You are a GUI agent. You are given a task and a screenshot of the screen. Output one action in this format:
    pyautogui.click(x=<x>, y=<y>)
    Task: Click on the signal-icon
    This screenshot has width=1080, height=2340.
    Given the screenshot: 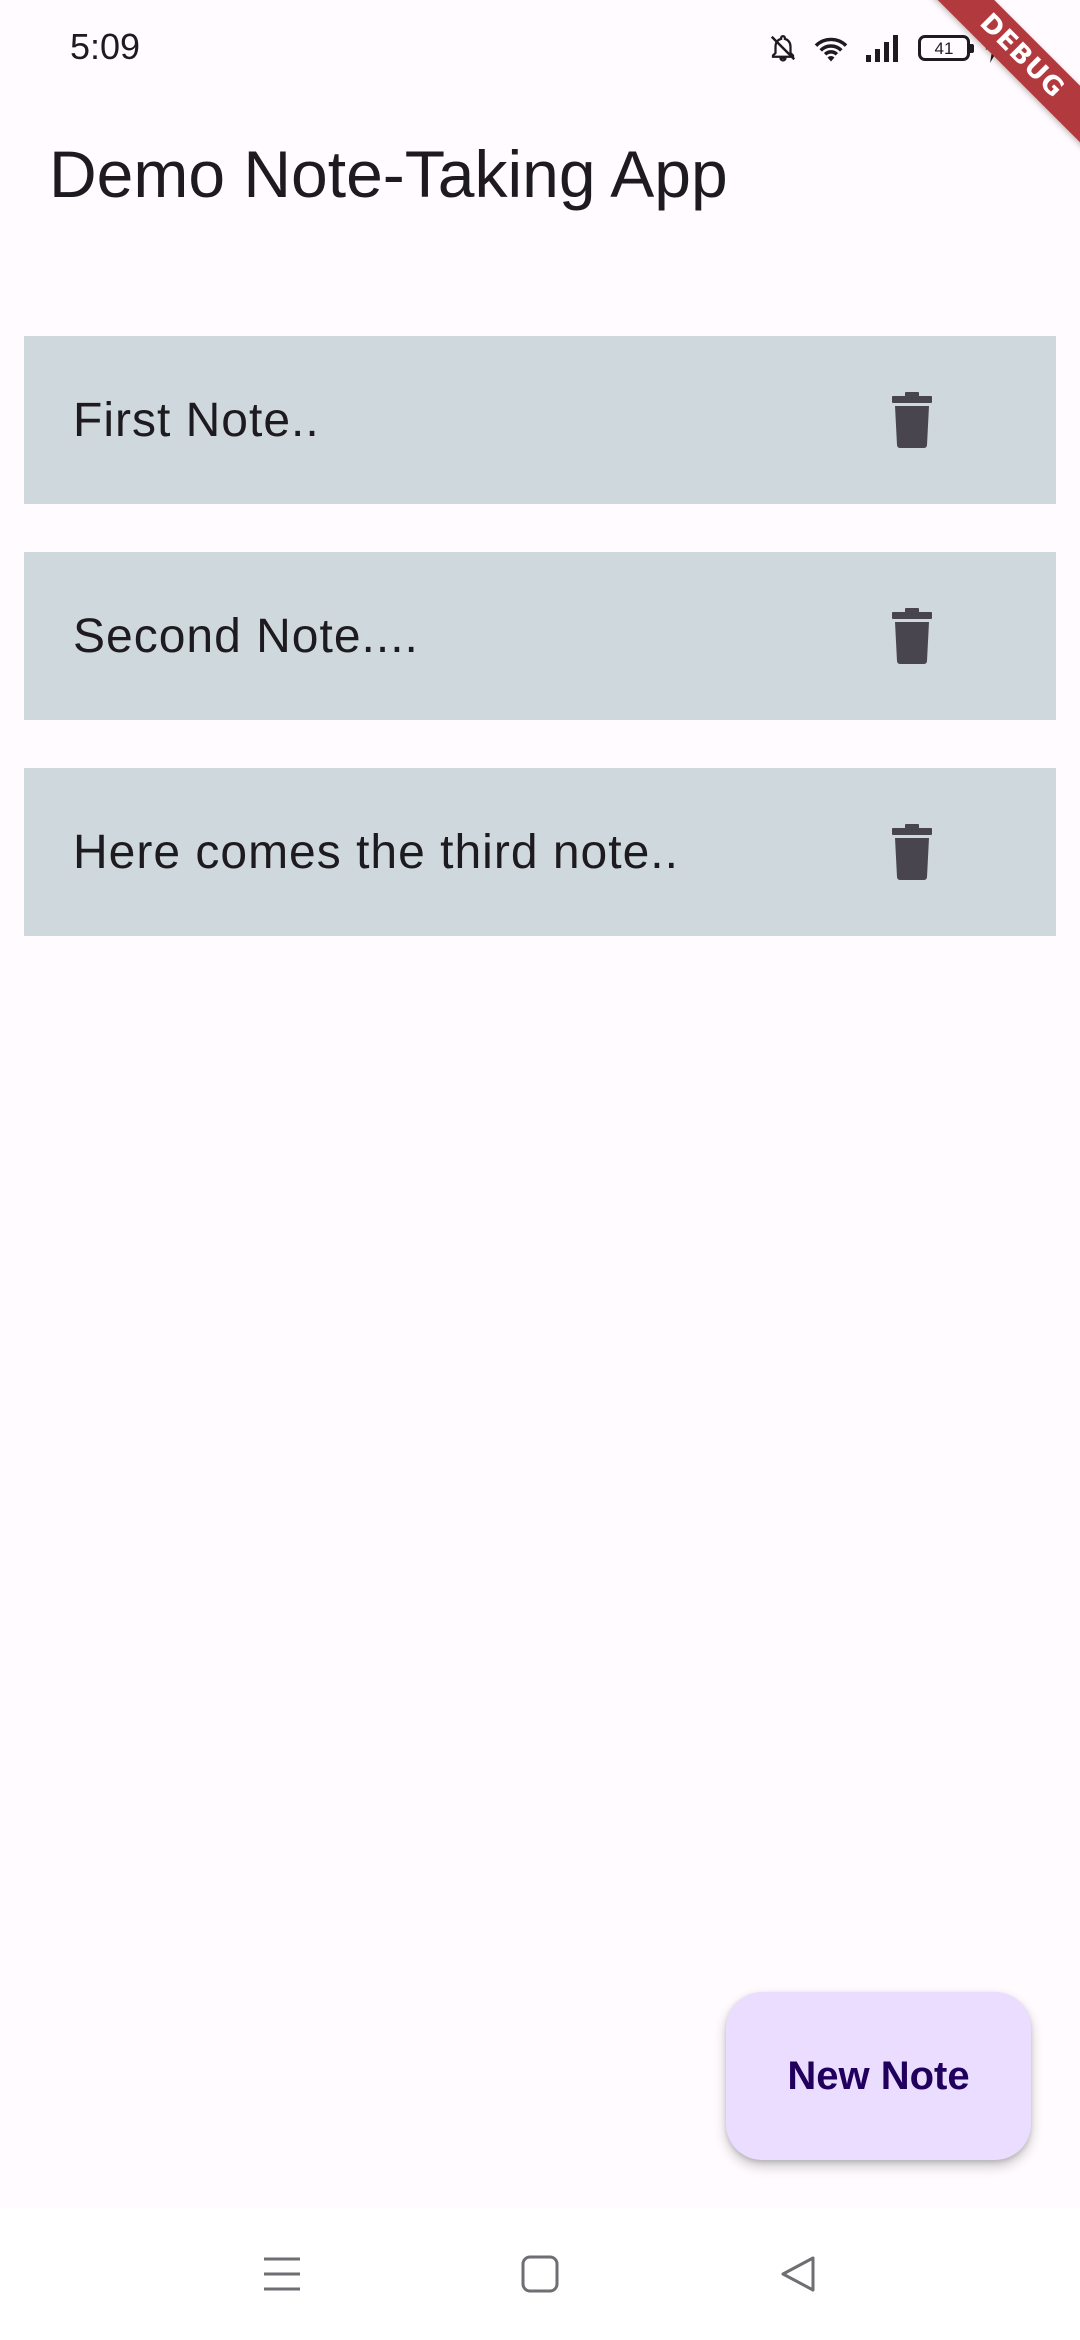 What is the action you would take?
    pyautogui.click(x=884, y=48)
    